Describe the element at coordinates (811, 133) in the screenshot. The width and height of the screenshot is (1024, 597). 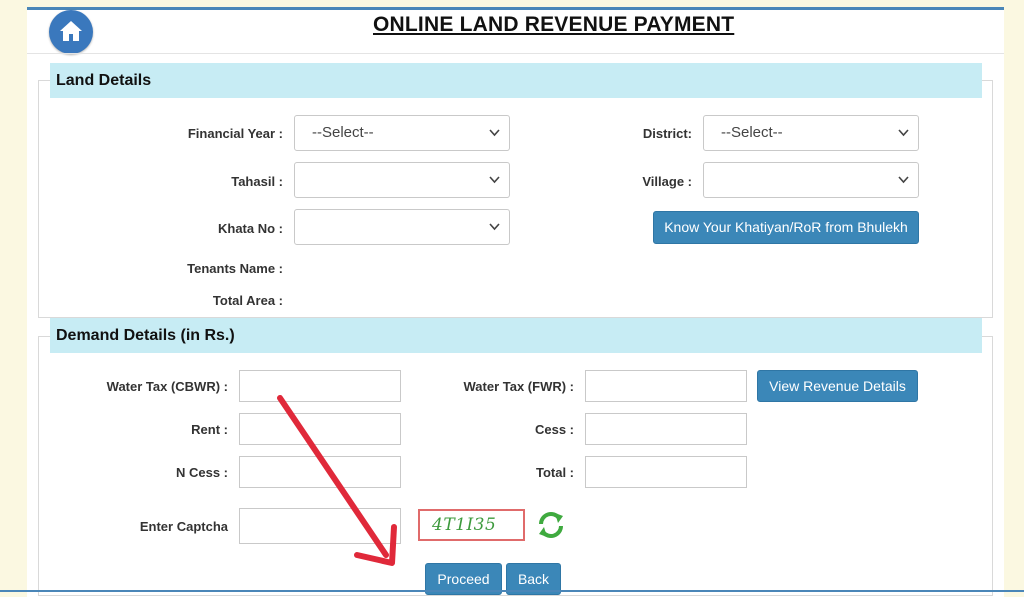
I see `district-select: --Select--` at that location.